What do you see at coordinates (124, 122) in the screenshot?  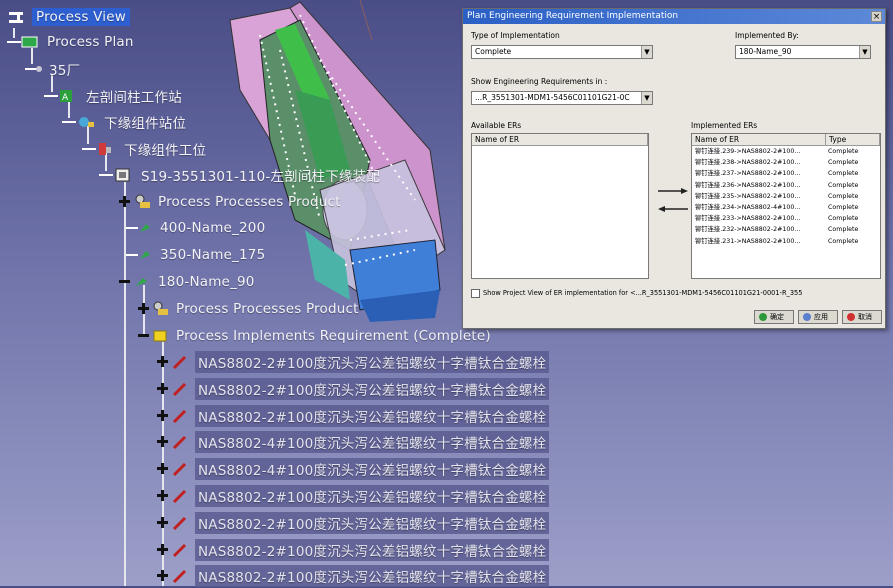 I see `tree-node-station2: 下缘组件站位` at bounding box center [124, 122].